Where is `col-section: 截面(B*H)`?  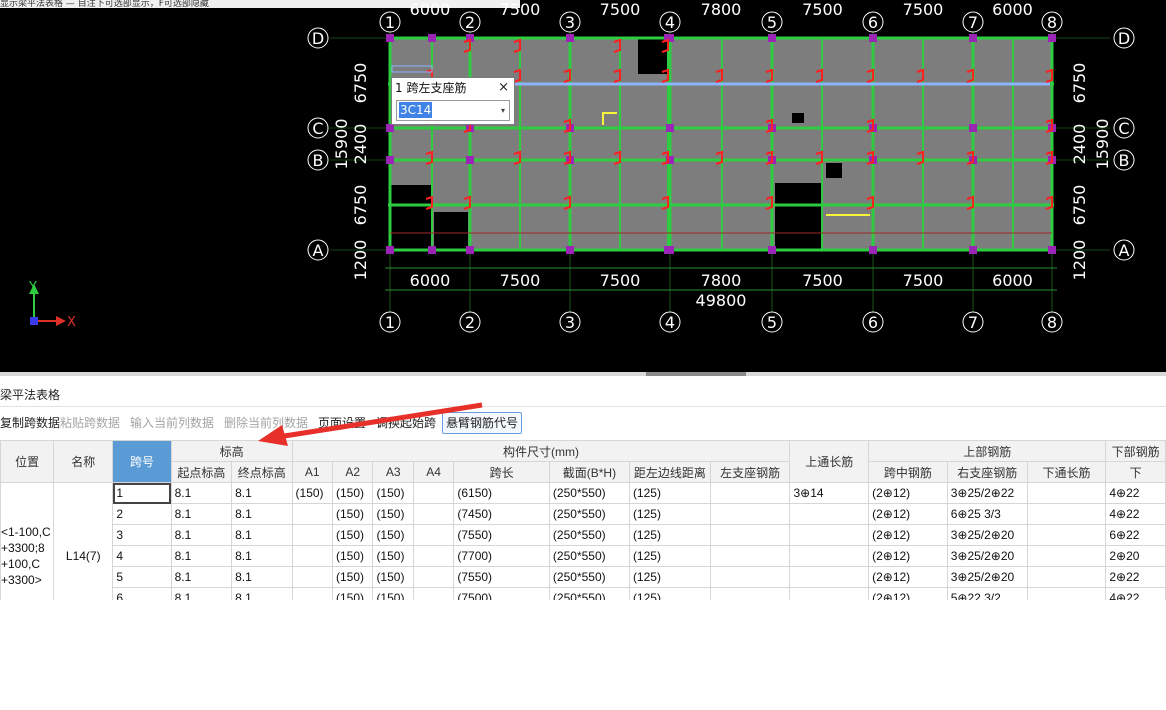
col-section: 截面(B*H) is located at coordinates (589, 472).